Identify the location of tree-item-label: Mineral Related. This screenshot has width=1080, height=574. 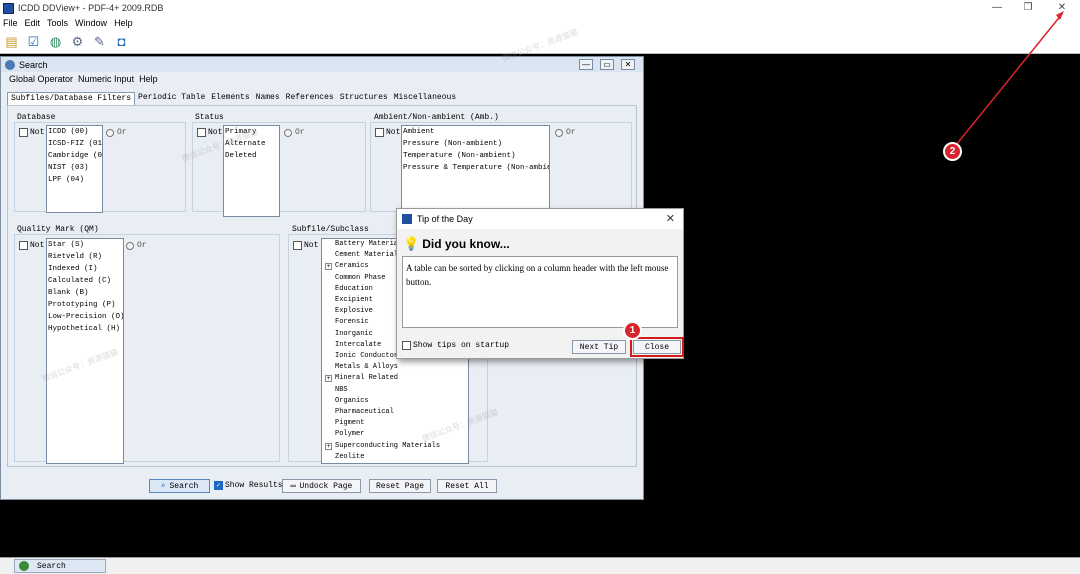
(367, 378).